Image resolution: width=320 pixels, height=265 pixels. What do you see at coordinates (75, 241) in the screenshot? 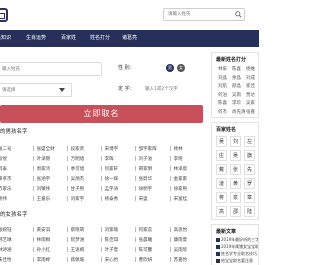
I see `girls-name-link: 阮梦涵` at bounding box center [75, 241].